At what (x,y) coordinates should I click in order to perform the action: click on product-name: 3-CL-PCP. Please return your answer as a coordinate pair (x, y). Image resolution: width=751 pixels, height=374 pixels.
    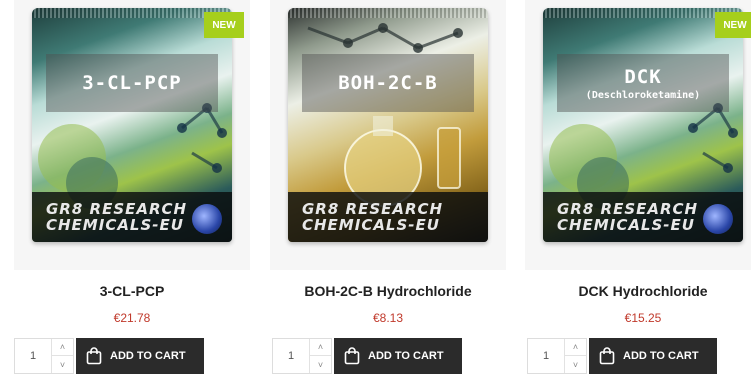
    Looking at the image, I should click on (132, 291).